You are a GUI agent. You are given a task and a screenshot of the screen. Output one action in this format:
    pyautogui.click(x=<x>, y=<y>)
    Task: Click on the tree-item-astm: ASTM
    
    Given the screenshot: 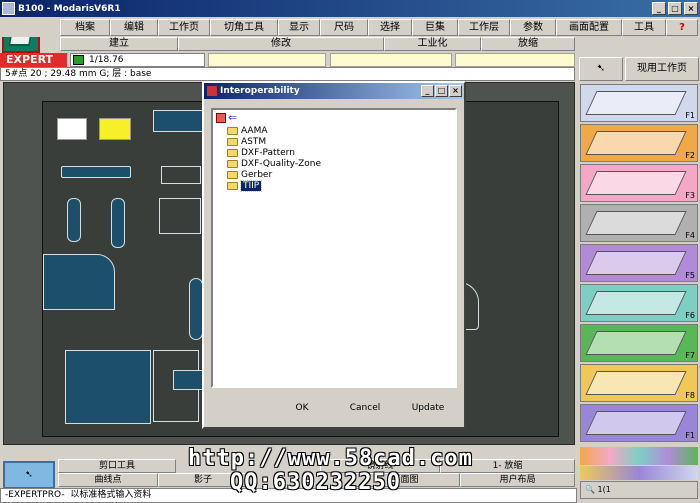 What is the action you would take?
    pyautogui.click(x=246, y=141)
    